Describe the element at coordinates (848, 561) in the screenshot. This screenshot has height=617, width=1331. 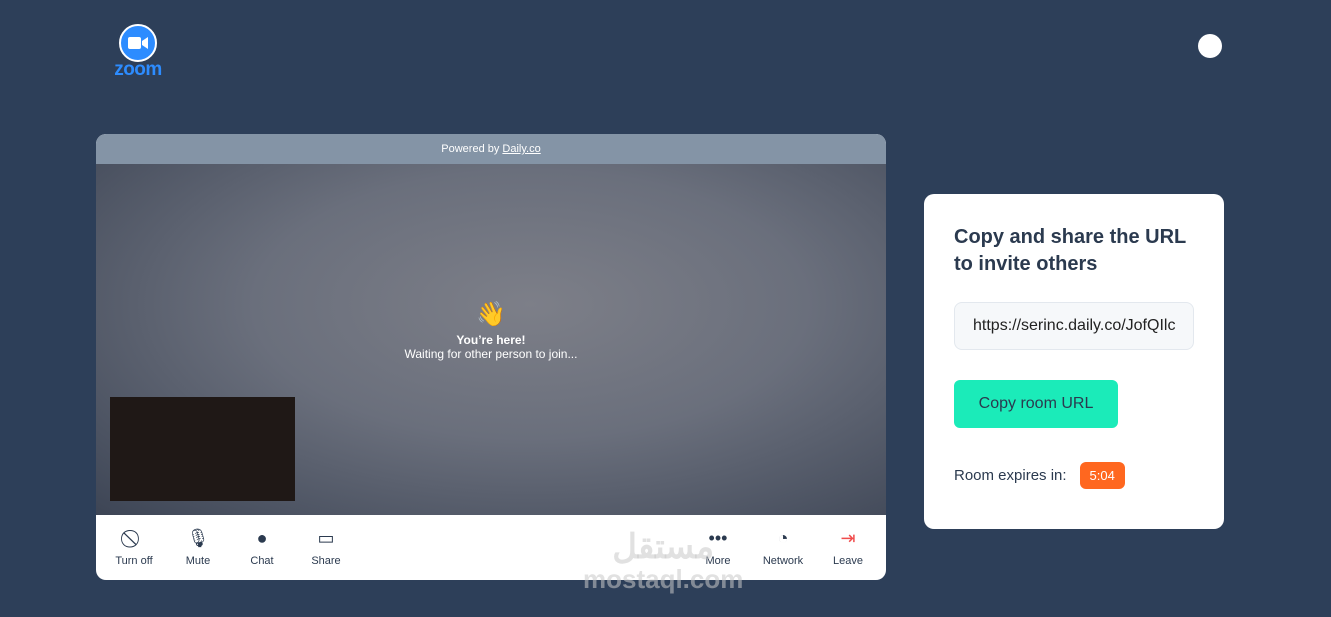
I see `button-label: Leave` at that location.